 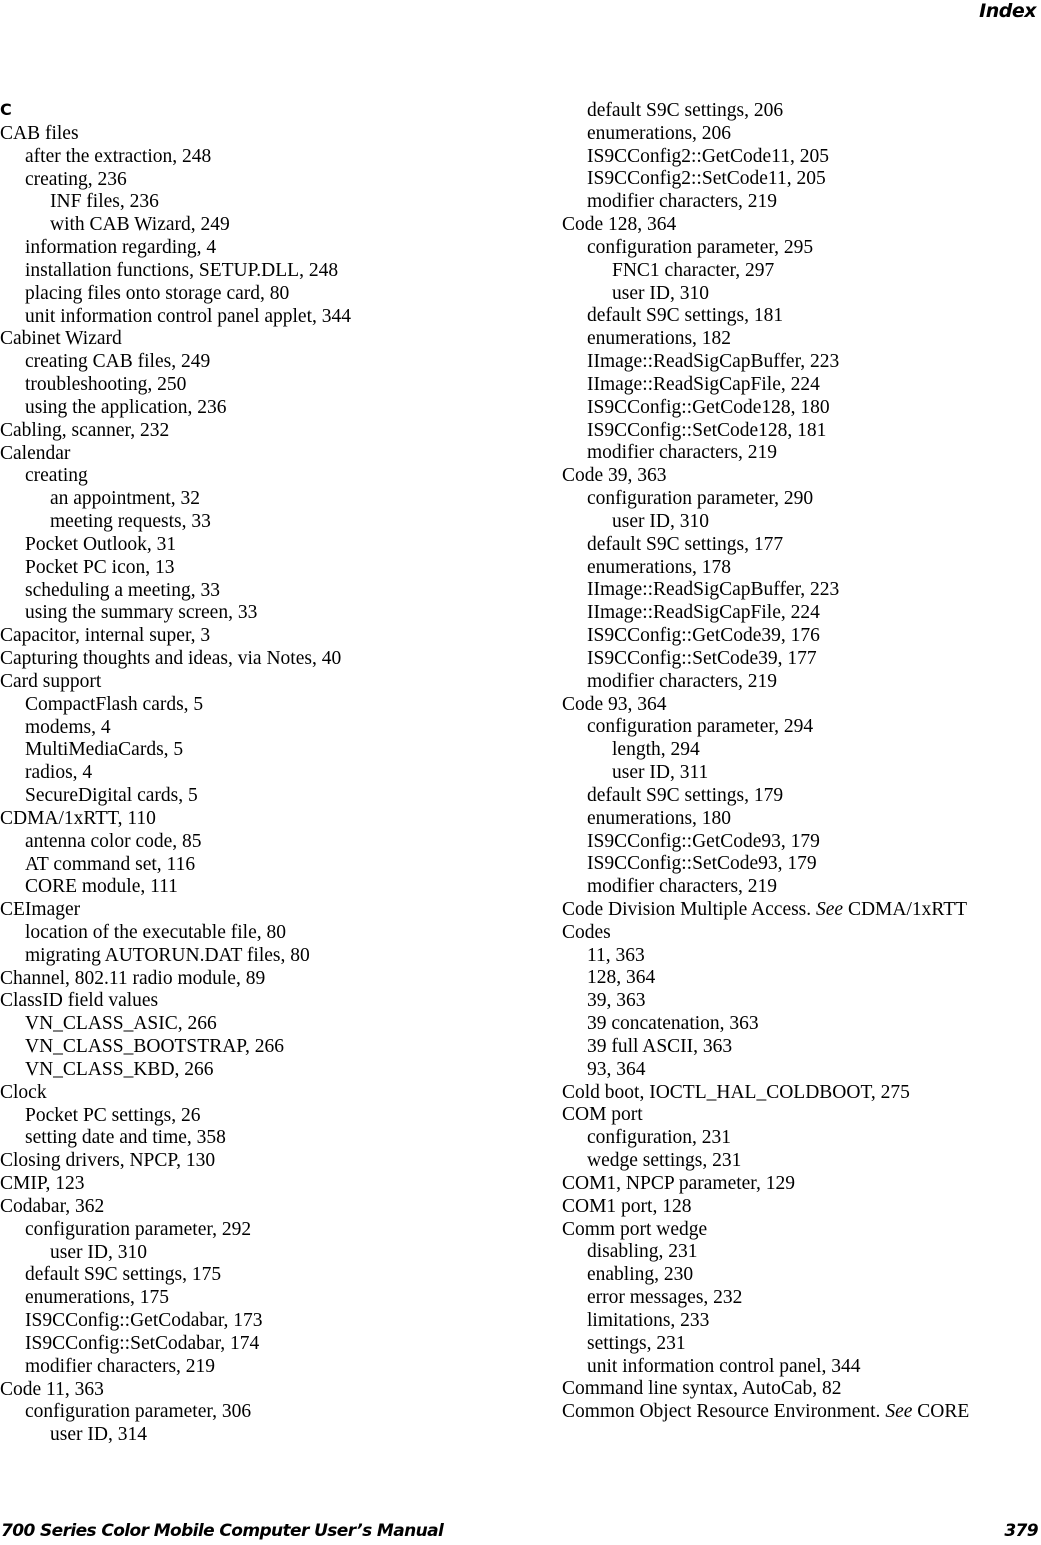 I want to click on index-subentry: IS9CConfig::GetCode128, 180, so click(x=797, y=408).